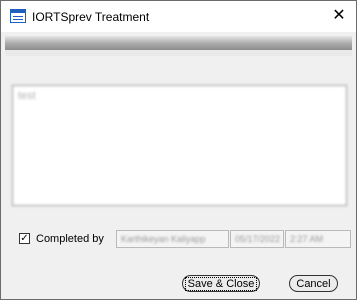 This screenshot has width=357, height=300. Describe the element at coordinates (178, 53) in the screenshot. I see `header-subband` at that location.